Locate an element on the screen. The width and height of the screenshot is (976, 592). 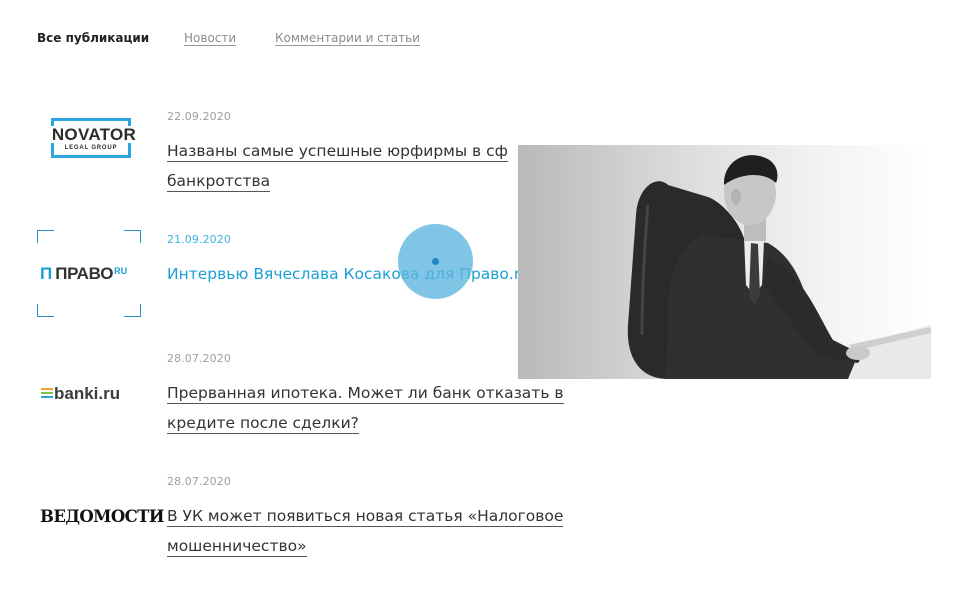
pravo-logo: П ПРАВОRU is located at coordinates (89, 273).